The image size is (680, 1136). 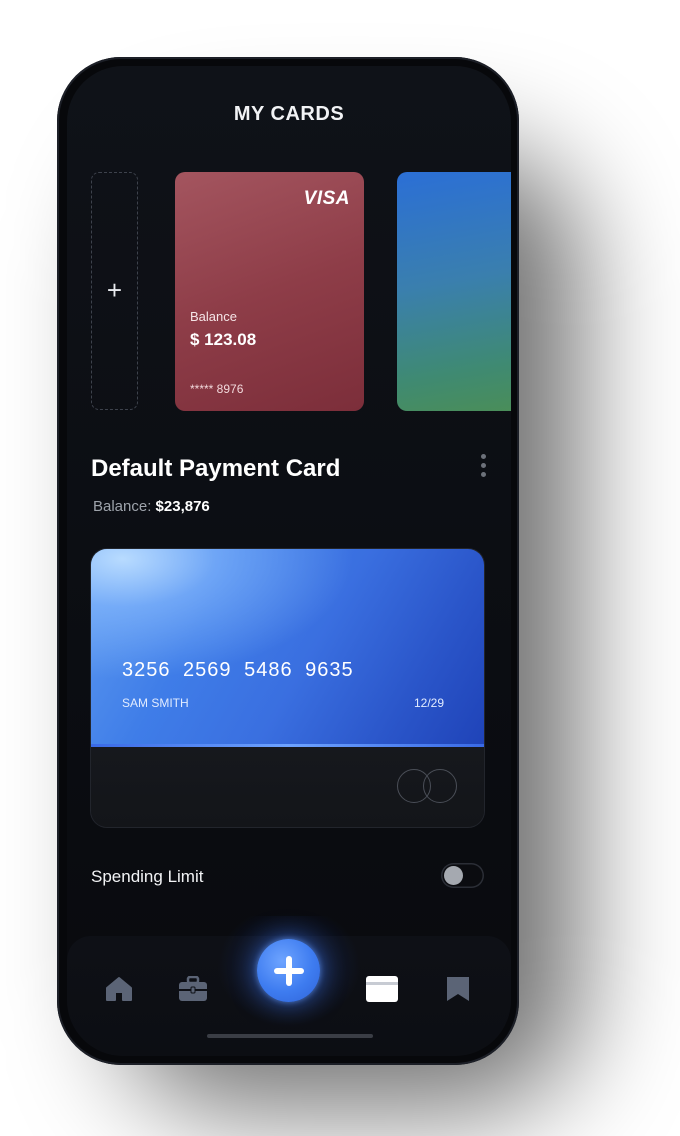 What do you see at coordinates (326, 198) in the screenshot?
I see `visa-logo: VISA` at bounding box center [326, 198].